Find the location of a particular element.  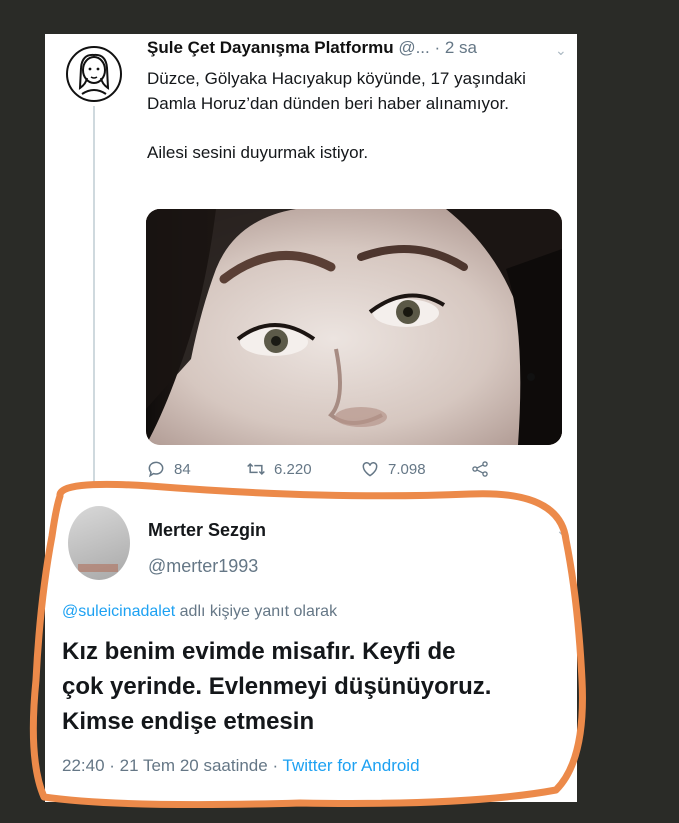

replying-mention-link: @suleicinadalet is located at coordinates (118, 611).